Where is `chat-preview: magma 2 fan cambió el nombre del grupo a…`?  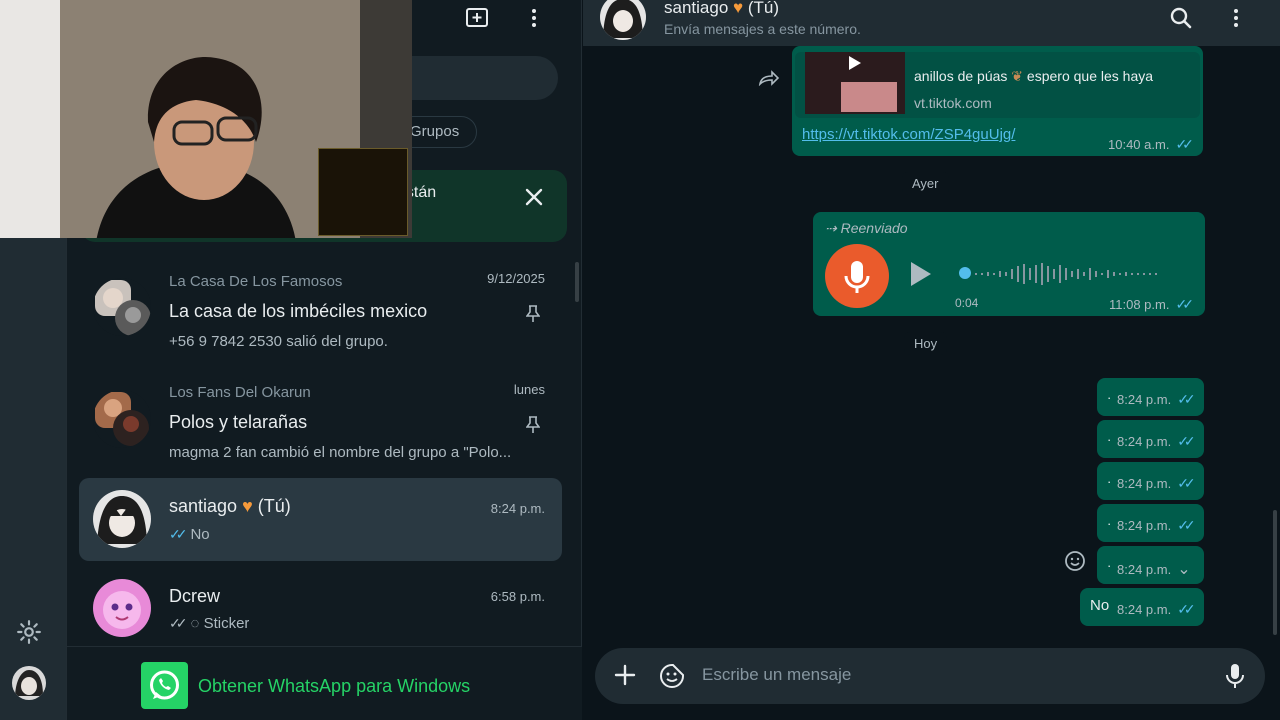 chat-preview: magma 2 fan cambió el nombre del grupo a… is located at coordinates (340, 452).